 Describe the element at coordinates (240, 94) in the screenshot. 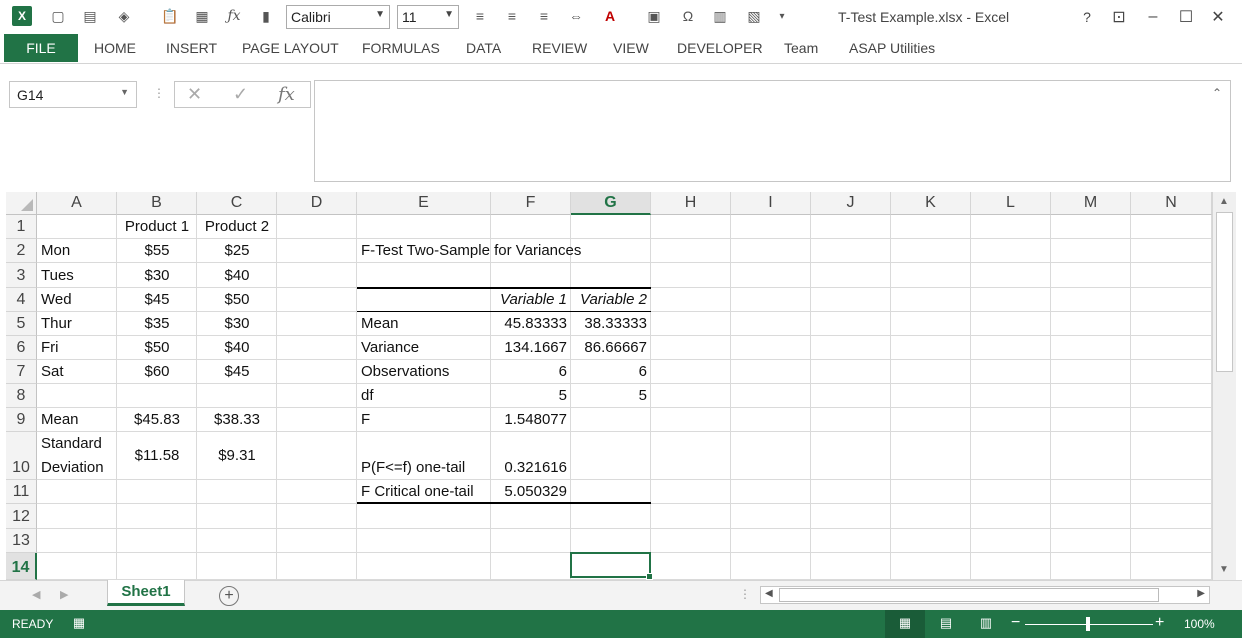

I see `enter-icon: ✓` at that location.